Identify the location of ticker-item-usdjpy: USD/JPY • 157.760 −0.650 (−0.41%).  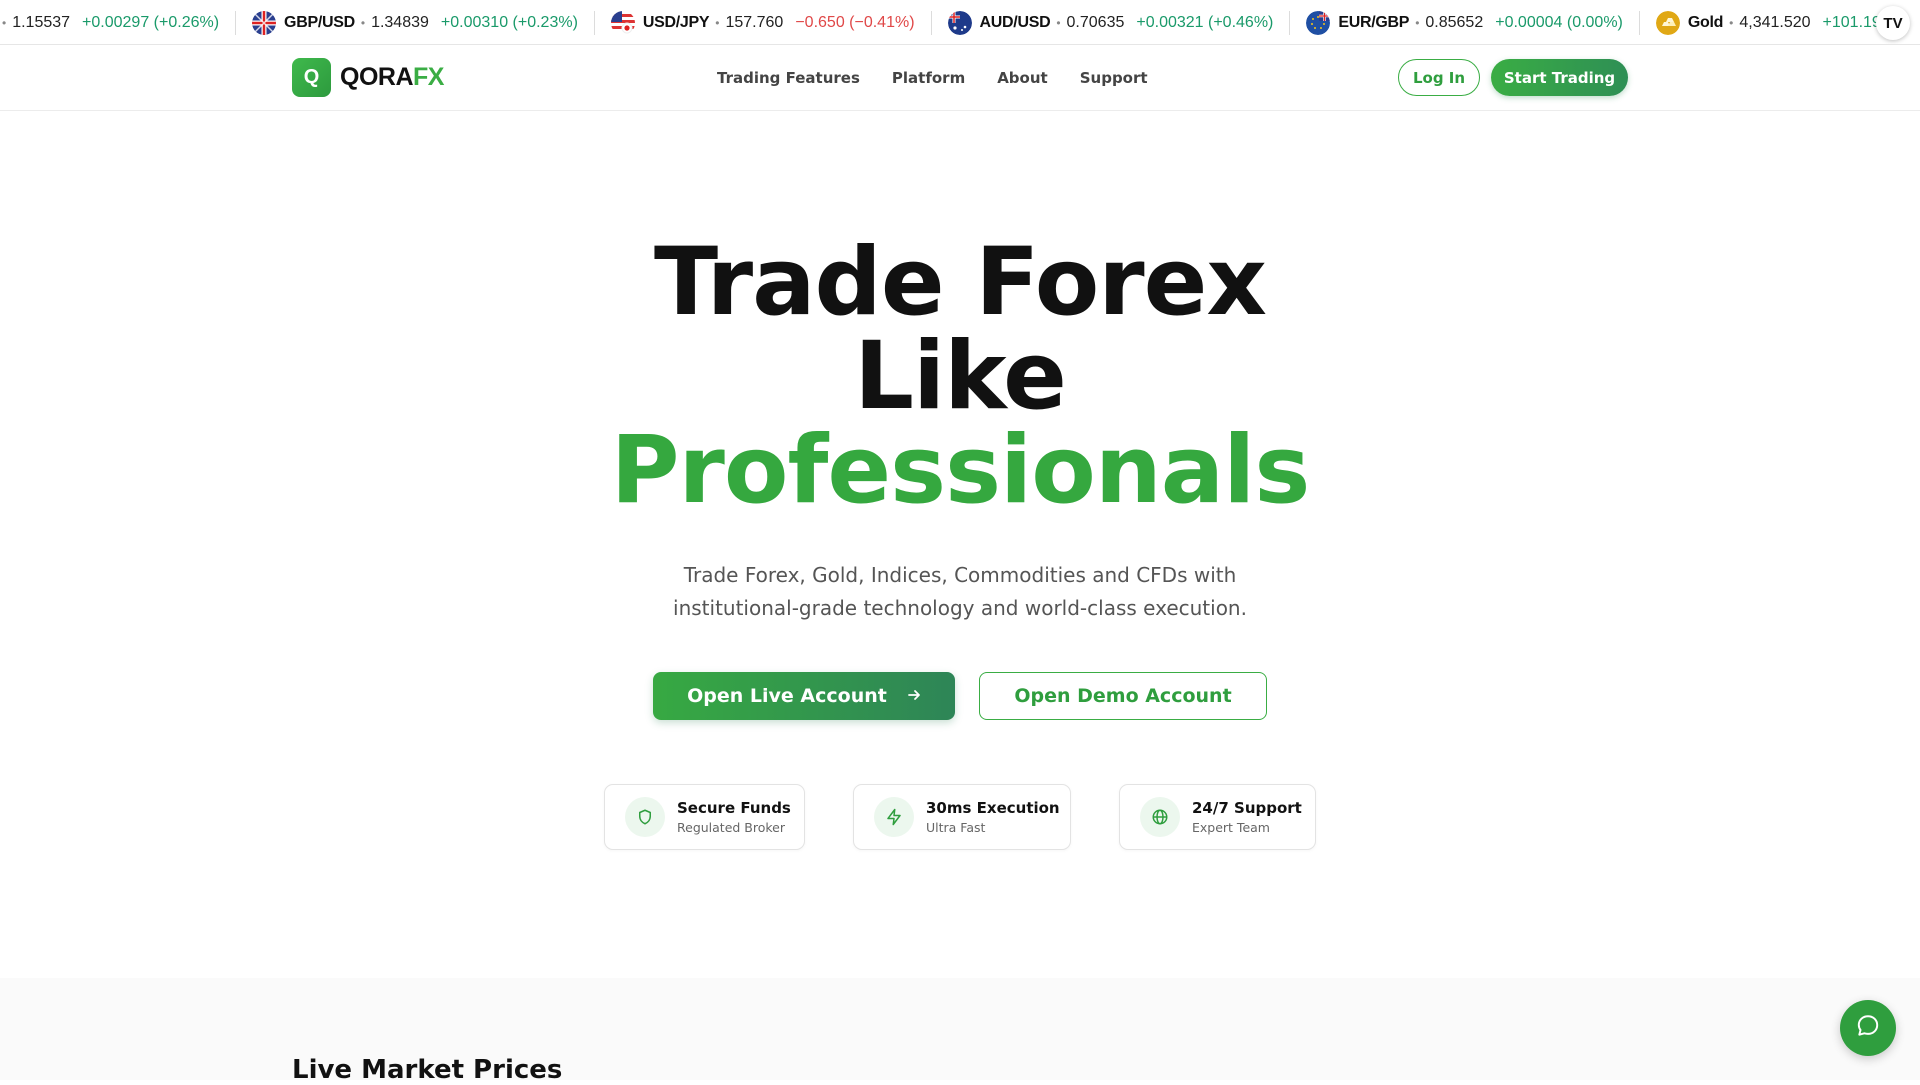
(763, 22).